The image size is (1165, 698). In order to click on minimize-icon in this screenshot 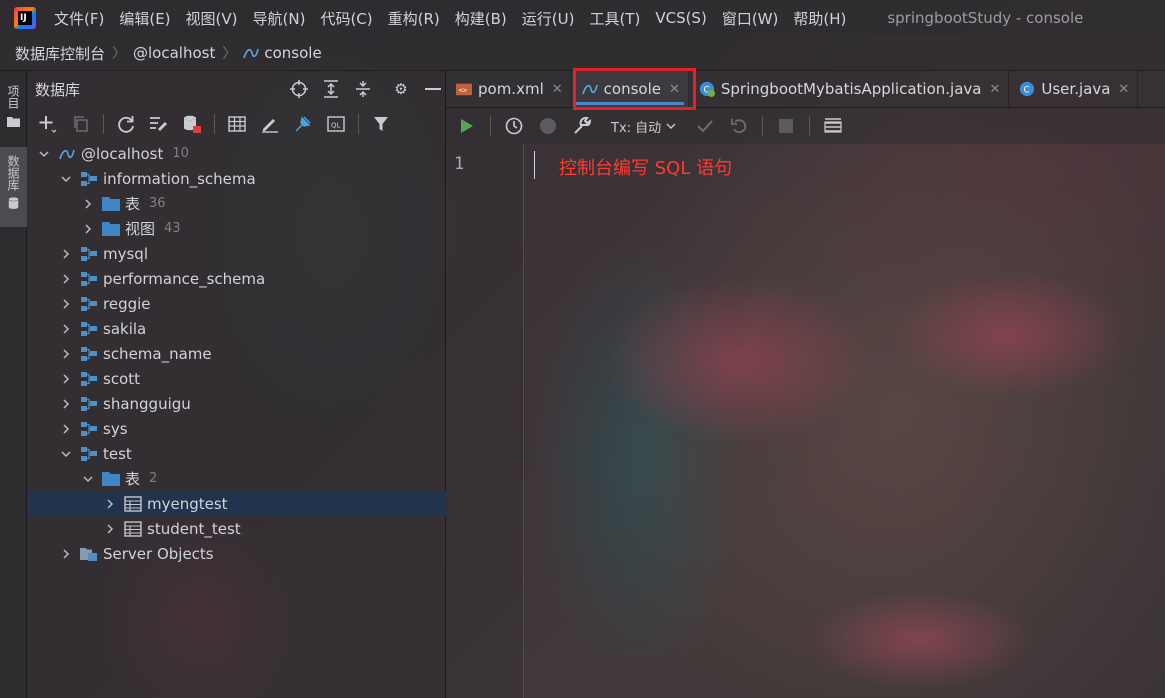, I will do `click(433, 89)`.